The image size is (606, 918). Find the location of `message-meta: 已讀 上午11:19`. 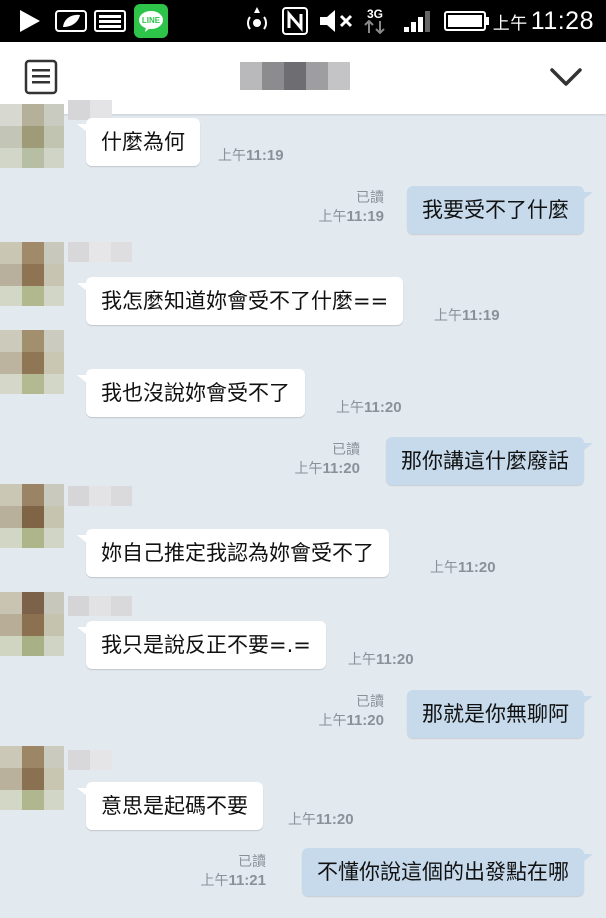

message-meta: 已讀 上午11:19 is located at coordinates (351, 207).